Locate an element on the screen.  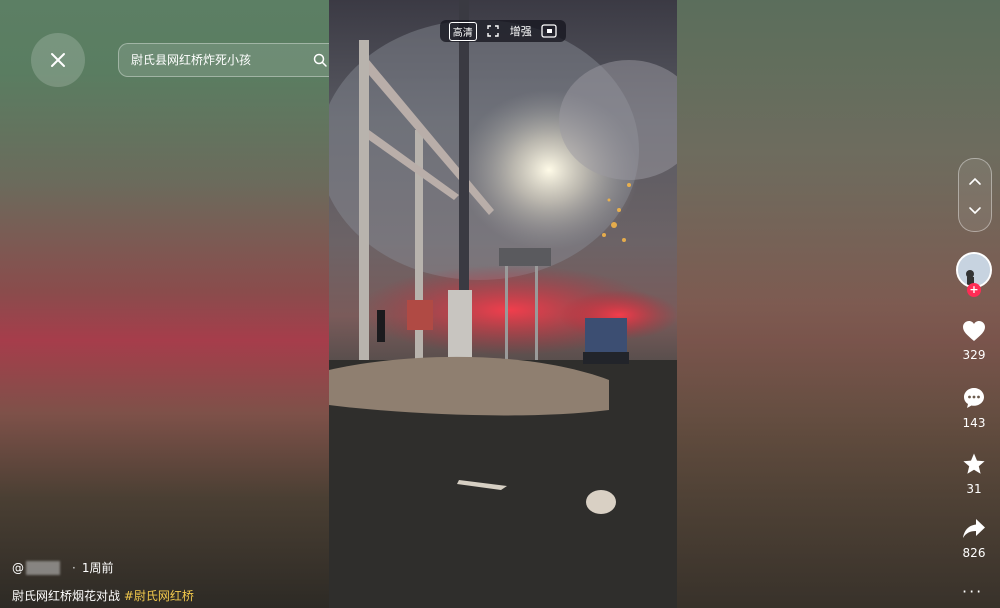
more-options-button: ··· is located at coordinates (972, 591).